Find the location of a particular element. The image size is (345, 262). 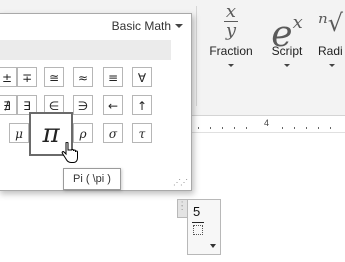

hand-pointer-cursor-icon is located at coordinates (70, 155).